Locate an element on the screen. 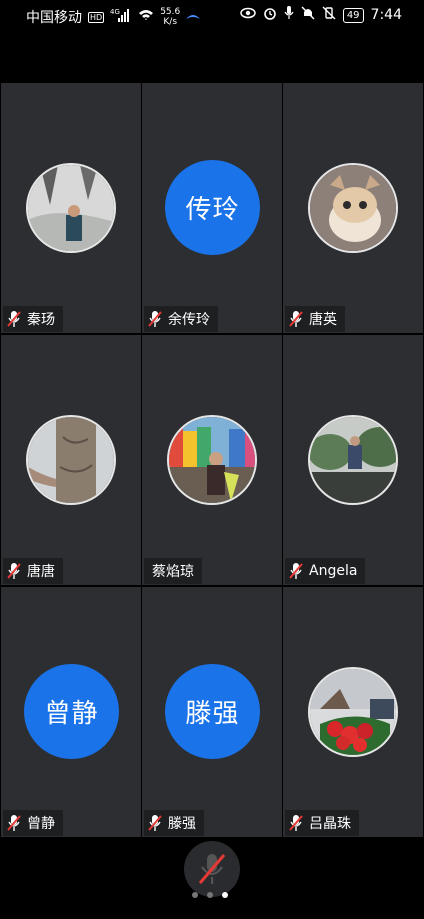 This screenshot has width=424, height=919. page-dot-active is located at coordinates (225, 895).